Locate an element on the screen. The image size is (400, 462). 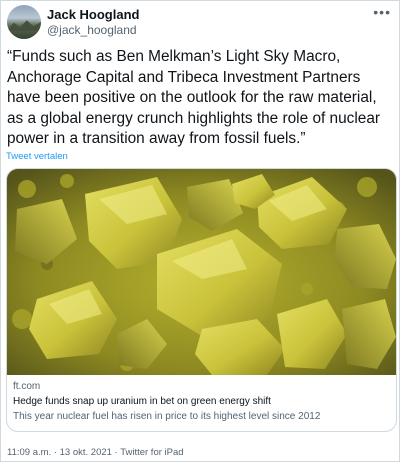
author-handle: @jack_hoogland is located at coordinates (92, 30).